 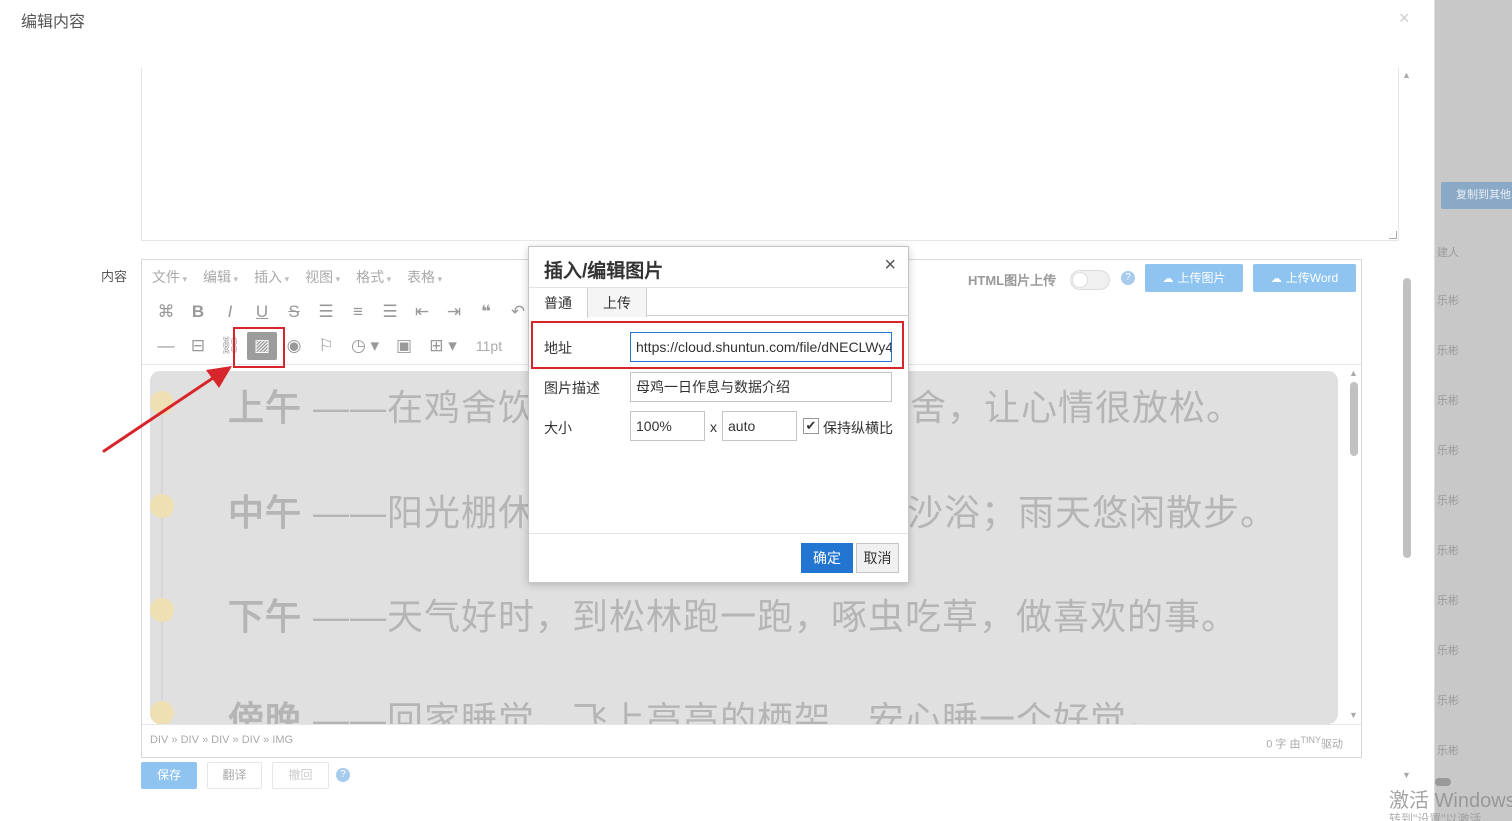 I want to click on modal-scroll-down-icon: ▼, so click(x=1406, y=775).